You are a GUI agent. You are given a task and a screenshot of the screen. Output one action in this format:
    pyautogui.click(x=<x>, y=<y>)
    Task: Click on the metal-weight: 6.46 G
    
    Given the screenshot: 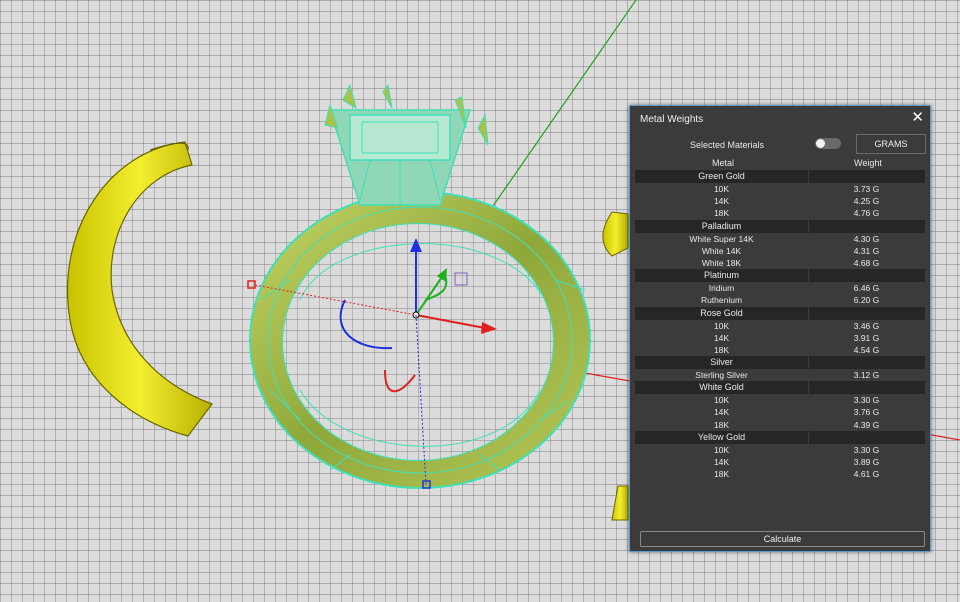 What is the action you would take?
    pyautogui.click(x=866, y=288)
    